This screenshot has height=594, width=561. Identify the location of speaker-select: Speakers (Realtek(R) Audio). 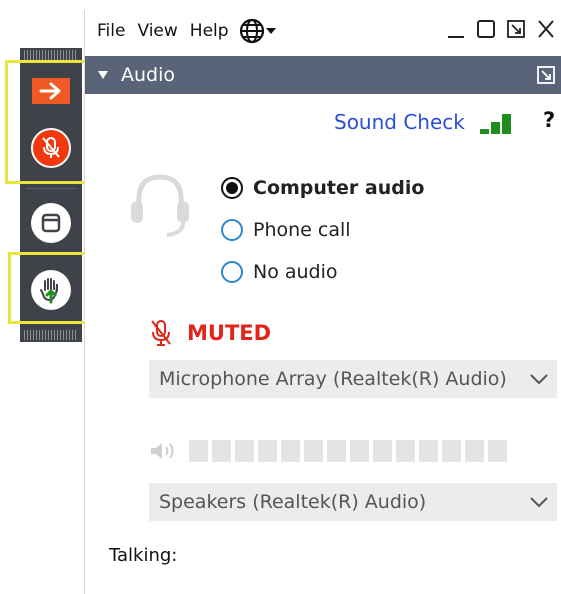
(353, 502).